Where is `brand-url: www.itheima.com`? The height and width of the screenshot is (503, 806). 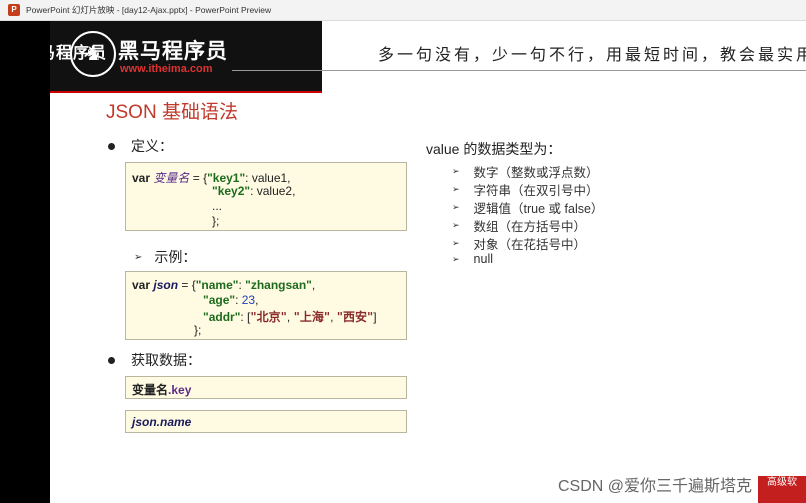 brand-url: www.itheima.com is located at coordinates (166, 69).